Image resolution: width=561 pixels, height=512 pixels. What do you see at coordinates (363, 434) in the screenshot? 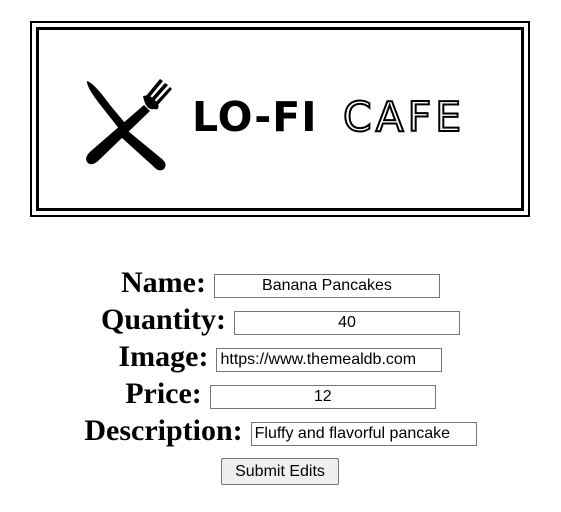
I see `description-input` at bounding box center [363, 434].